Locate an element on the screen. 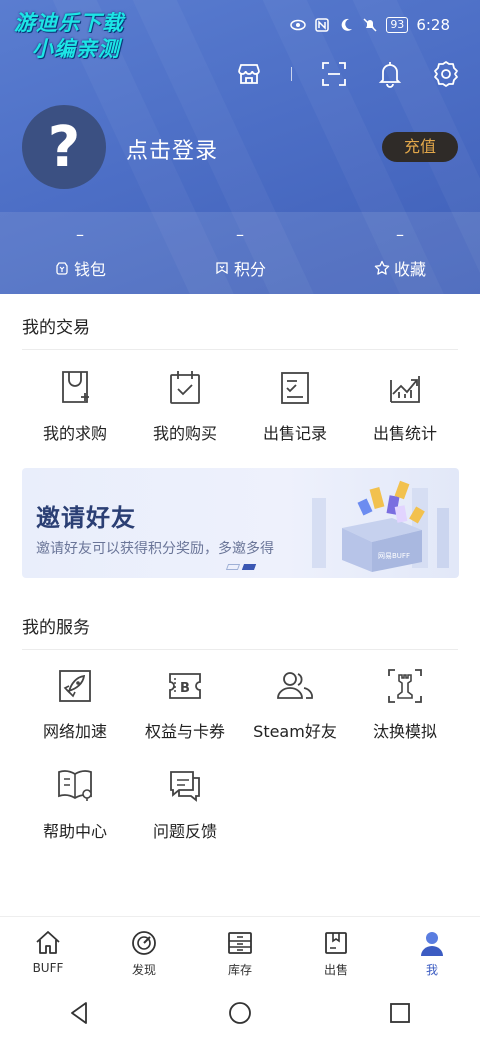 Image resolution: width=480 pixels, height=1040 pixels. banner-pagination is located at coordinates (241, 567).